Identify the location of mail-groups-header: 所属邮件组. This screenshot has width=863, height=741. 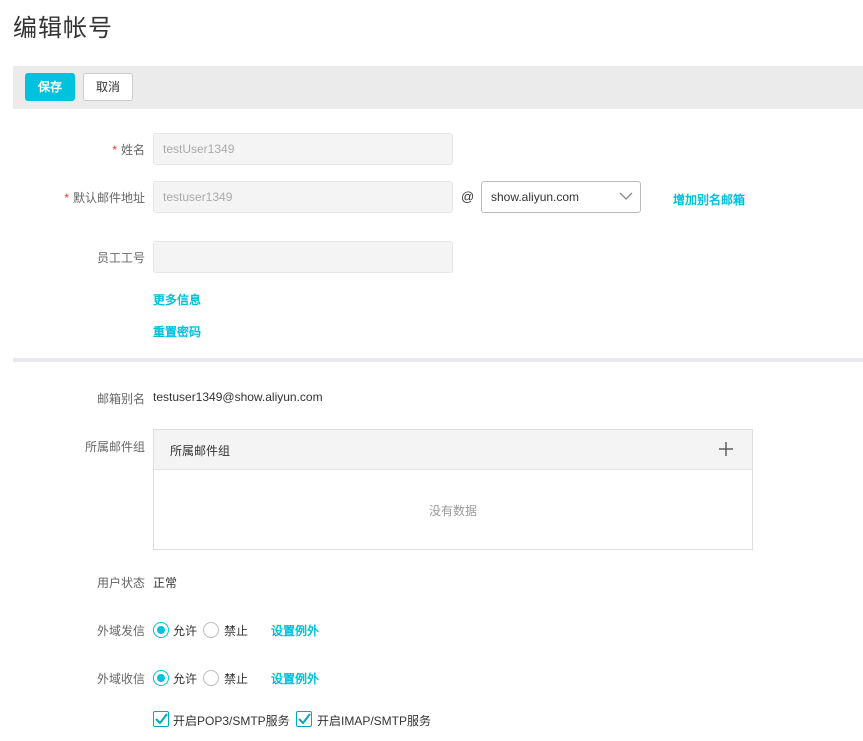
(453, 450).